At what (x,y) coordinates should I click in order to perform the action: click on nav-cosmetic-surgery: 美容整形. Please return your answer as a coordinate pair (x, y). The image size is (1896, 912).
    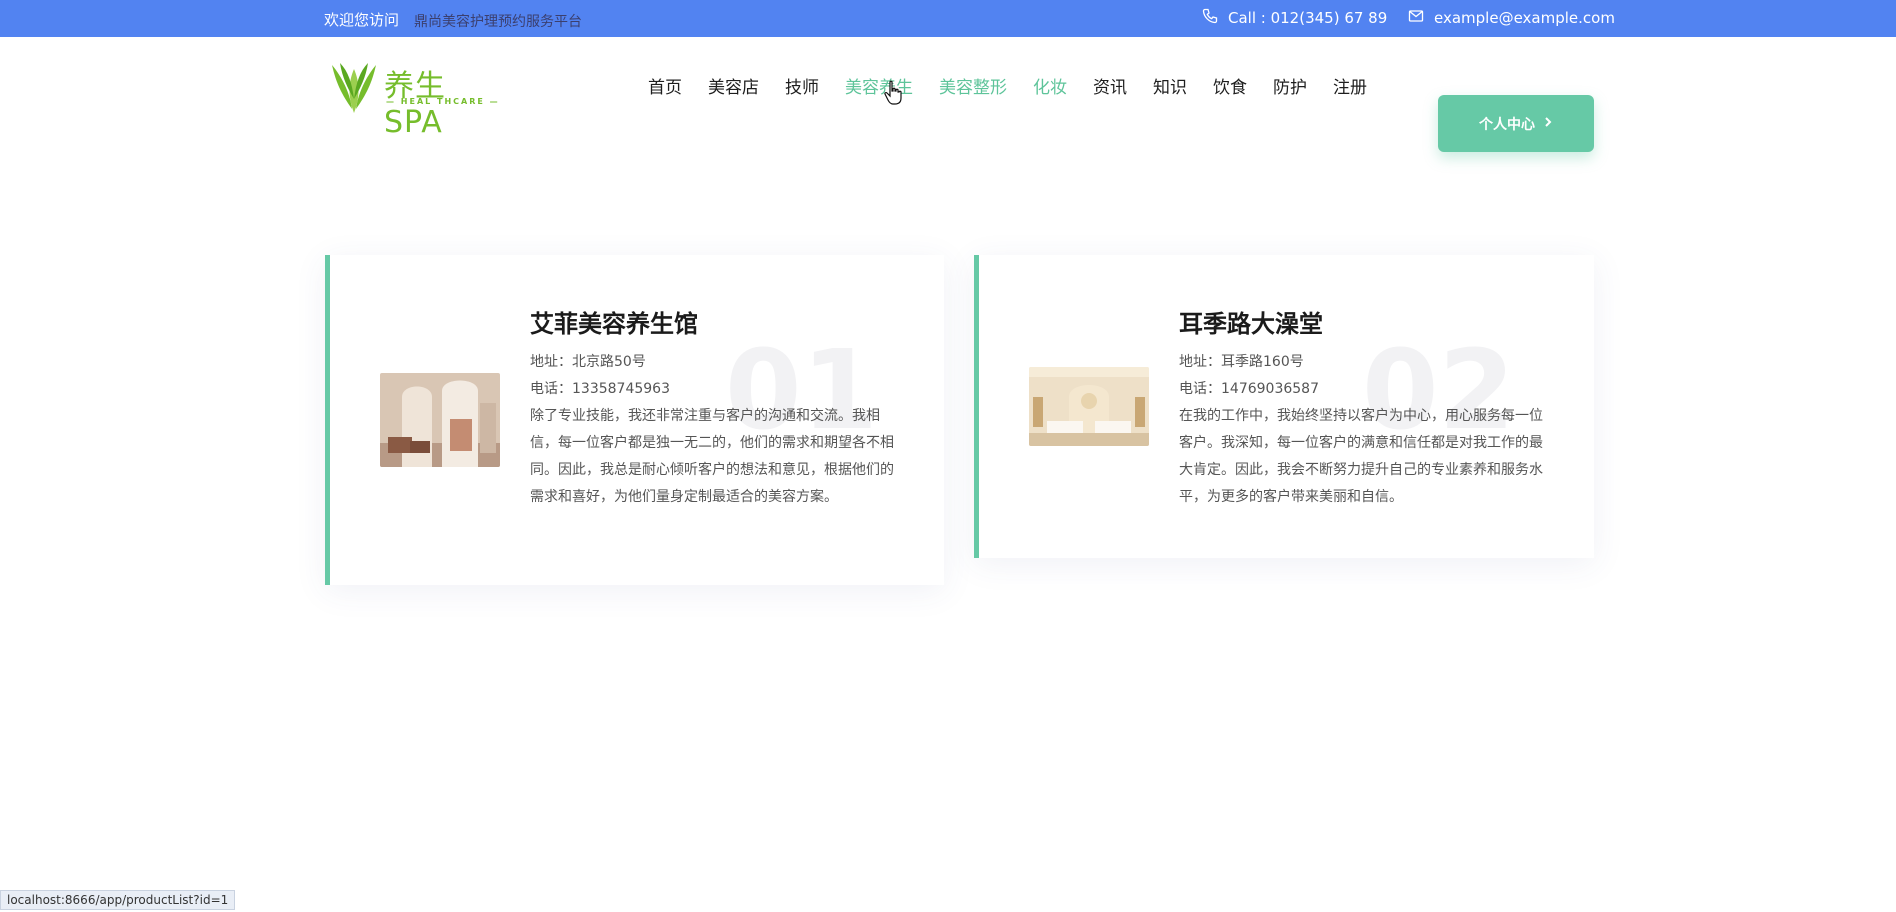
    Looking at the image, I should click on (973, 85).